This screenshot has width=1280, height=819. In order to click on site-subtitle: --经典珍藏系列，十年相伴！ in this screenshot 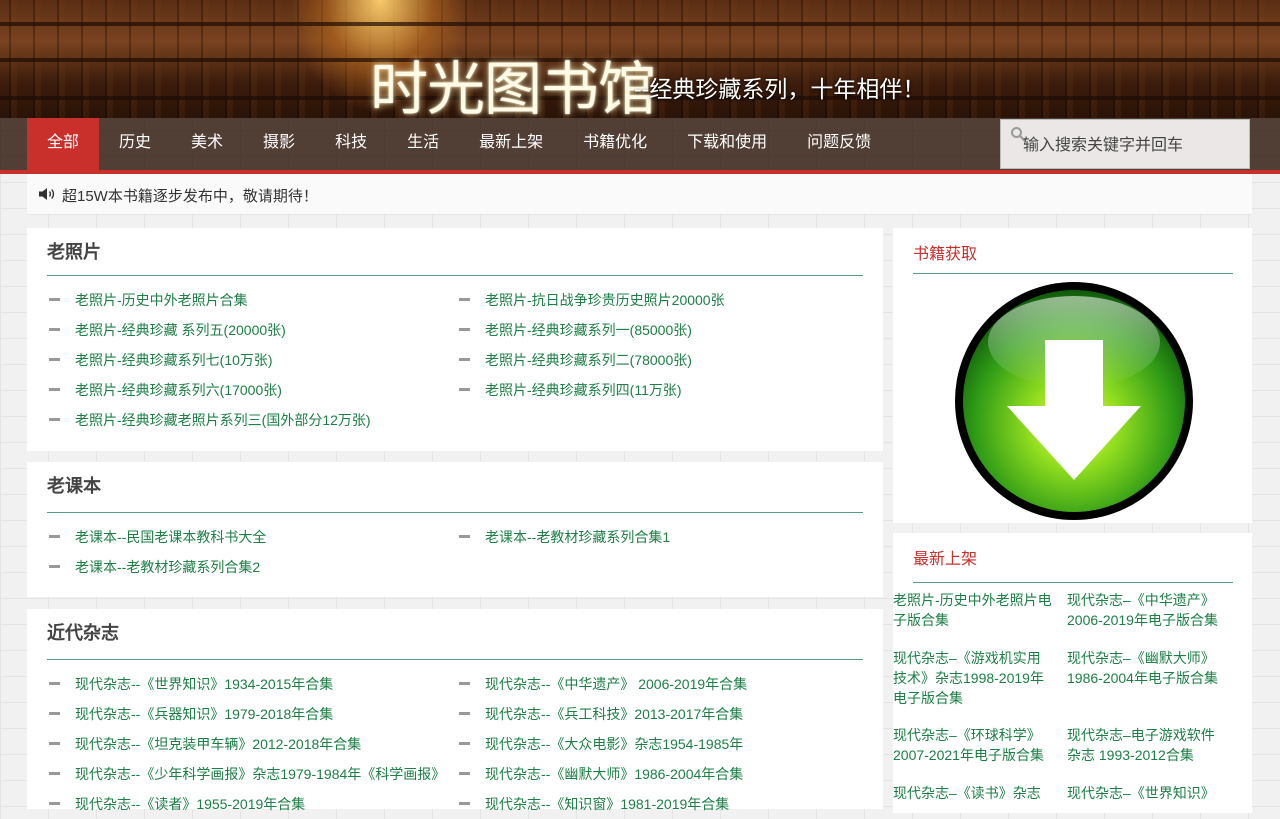, I will do `click(780, 89)`.